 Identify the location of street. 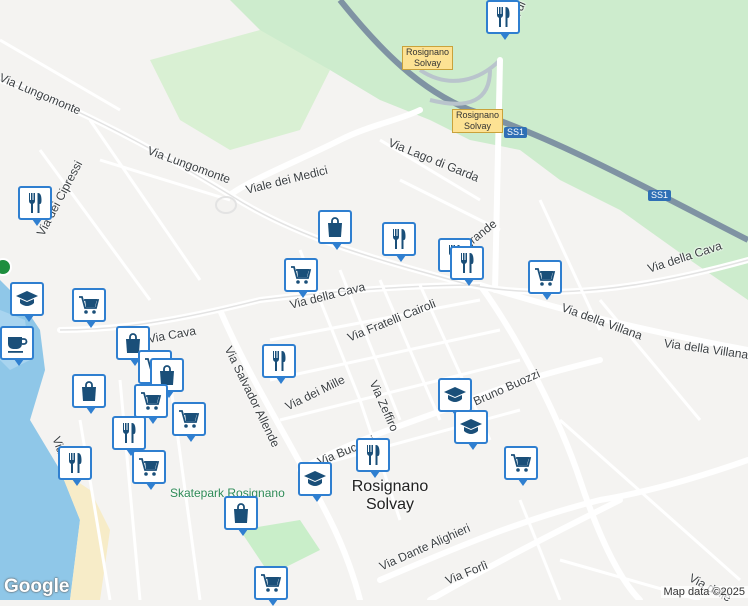
(95, 225).